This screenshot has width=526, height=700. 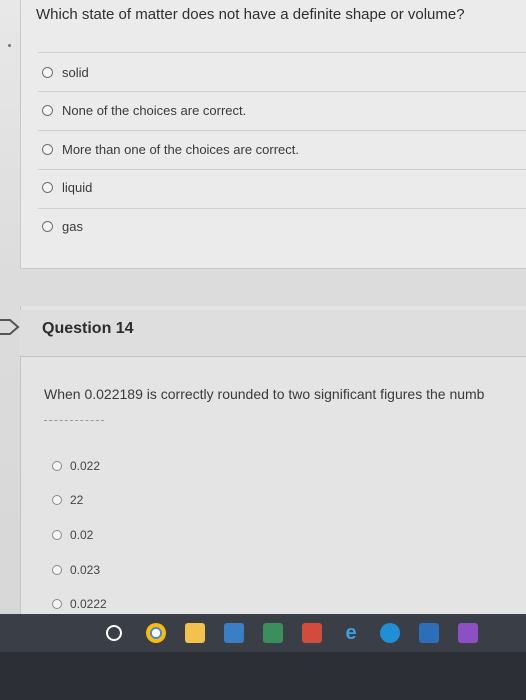 I want to click on calendar-icon, so click(x=234, y=633).